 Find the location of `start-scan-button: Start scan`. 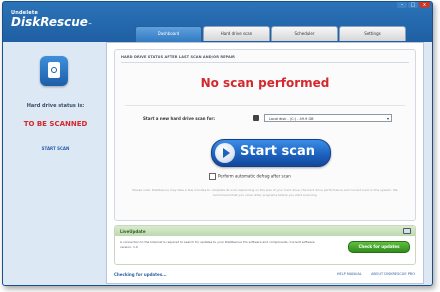

start-scan-button: Start scan is located at coordinates (271, 153).